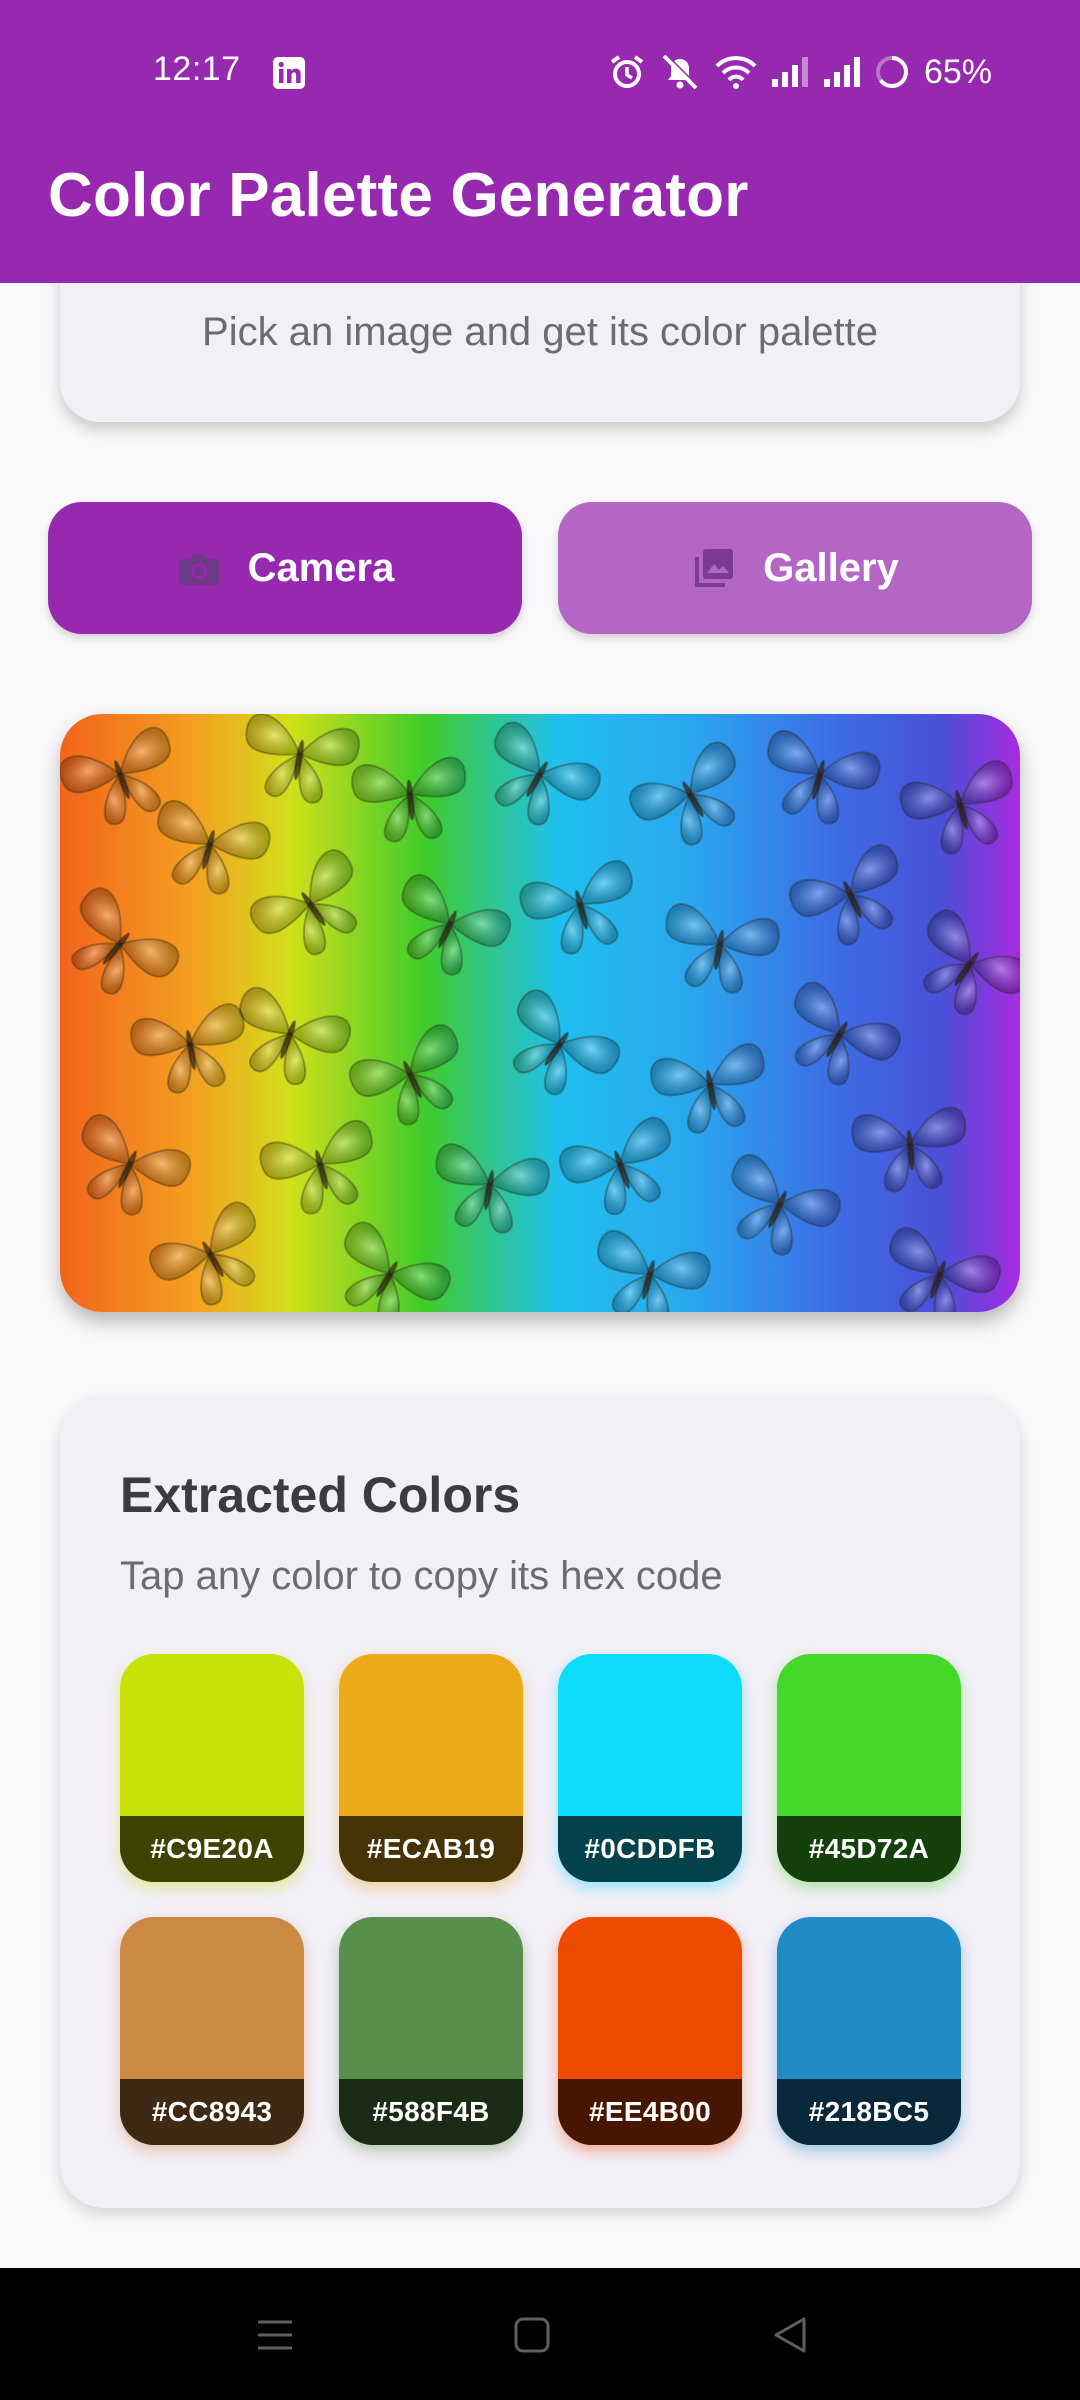 The image size is (1080, 2400). I want to click on back-icon, so click(791, 2335).